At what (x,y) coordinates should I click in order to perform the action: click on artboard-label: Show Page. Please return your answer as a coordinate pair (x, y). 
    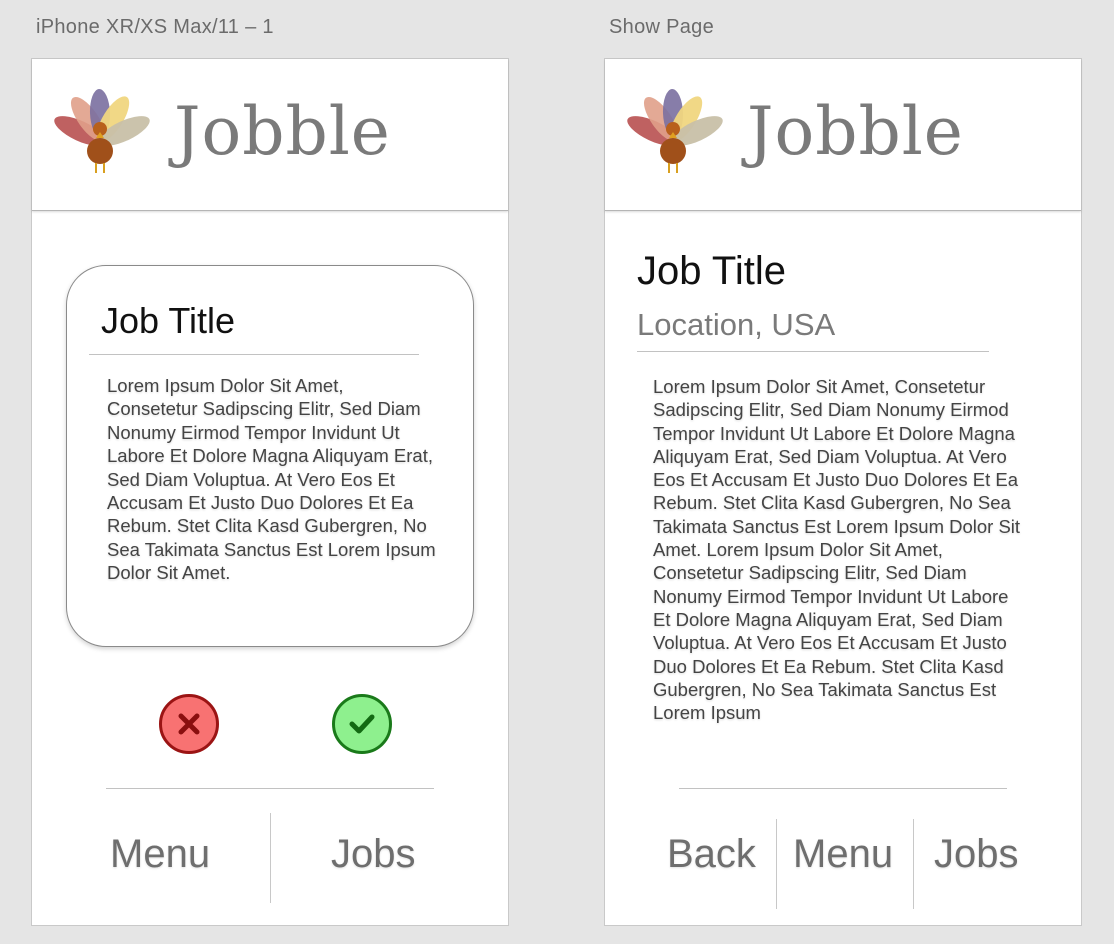
    Looking at the image, I should click on (661, 27).